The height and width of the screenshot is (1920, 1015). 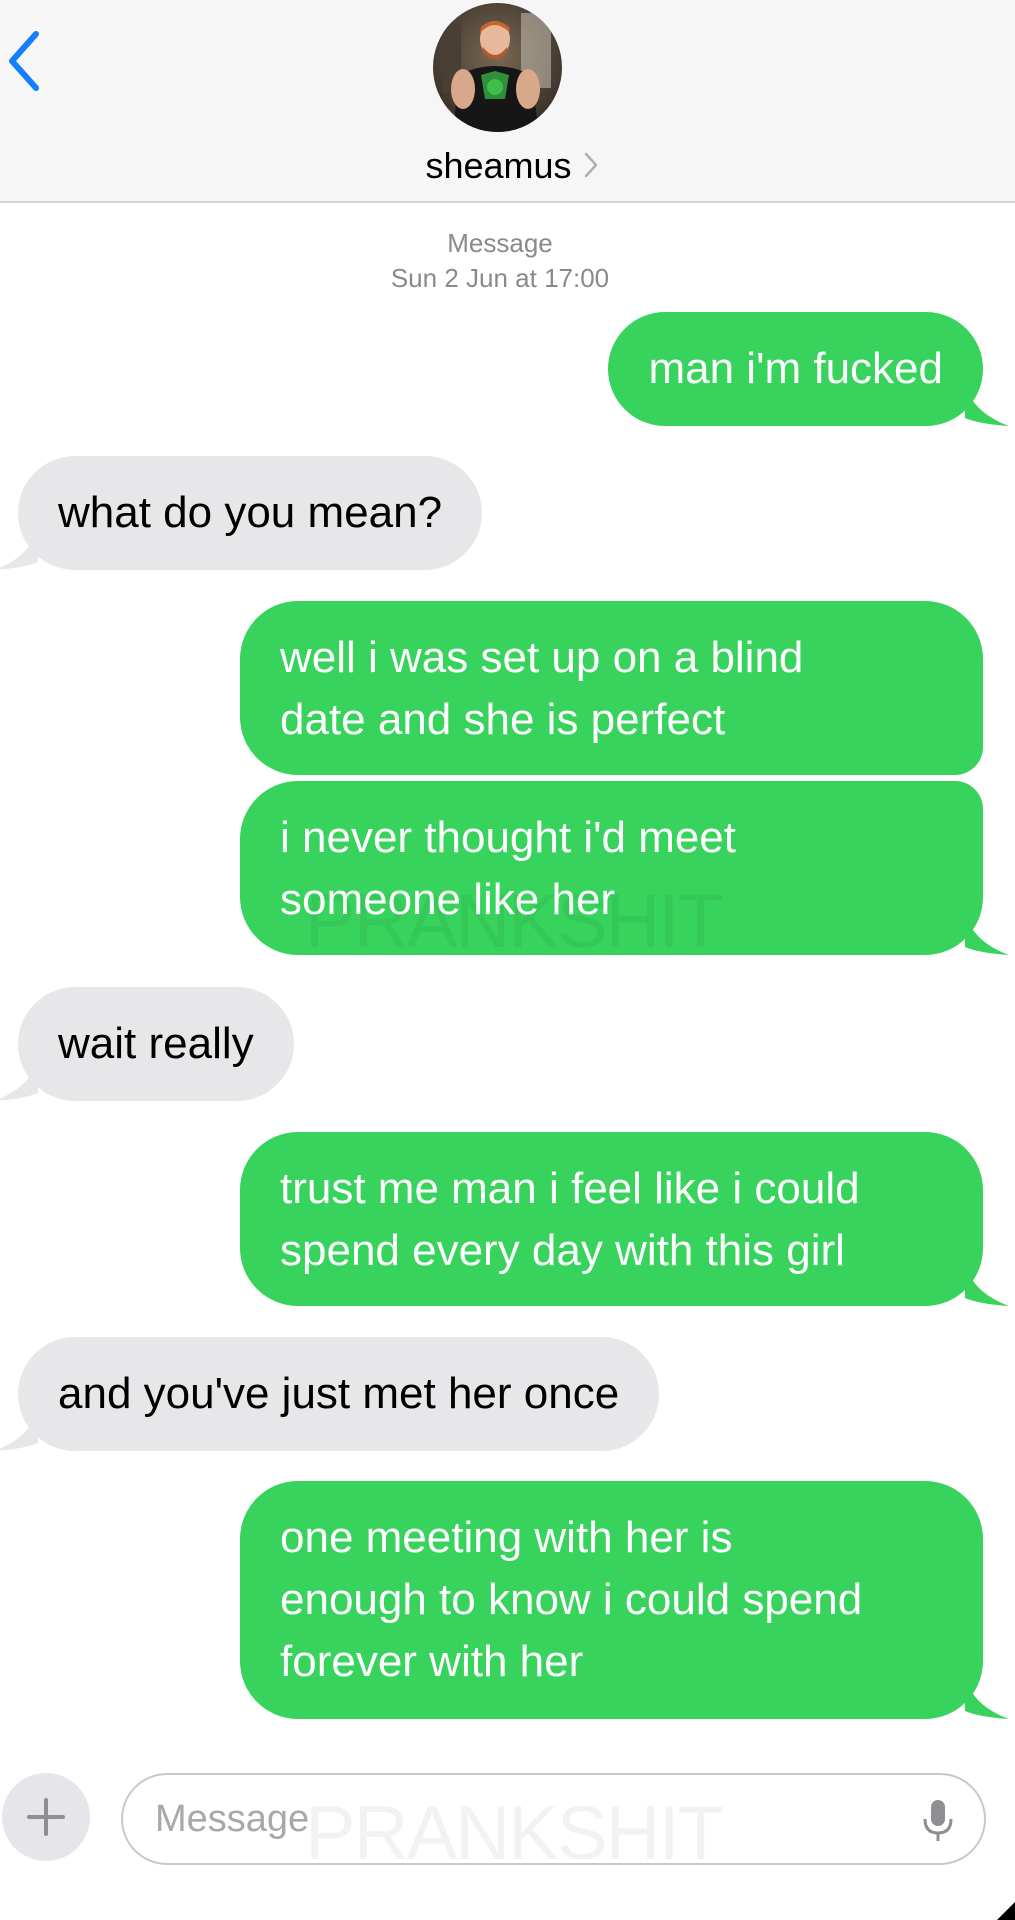 What do you see at coordinates (795, 368) in the screenshot?
I see `message-text: man i'm fucked` at bounding box center [795, 368].